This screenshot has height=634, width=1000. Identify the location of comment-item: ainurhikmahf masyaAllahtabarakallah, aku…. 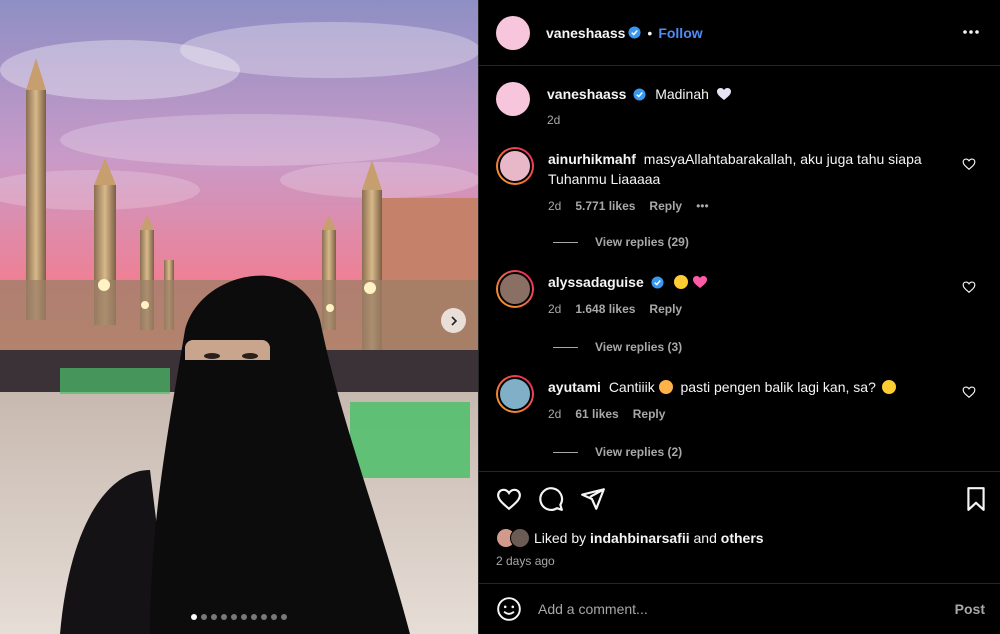
(741, 180).